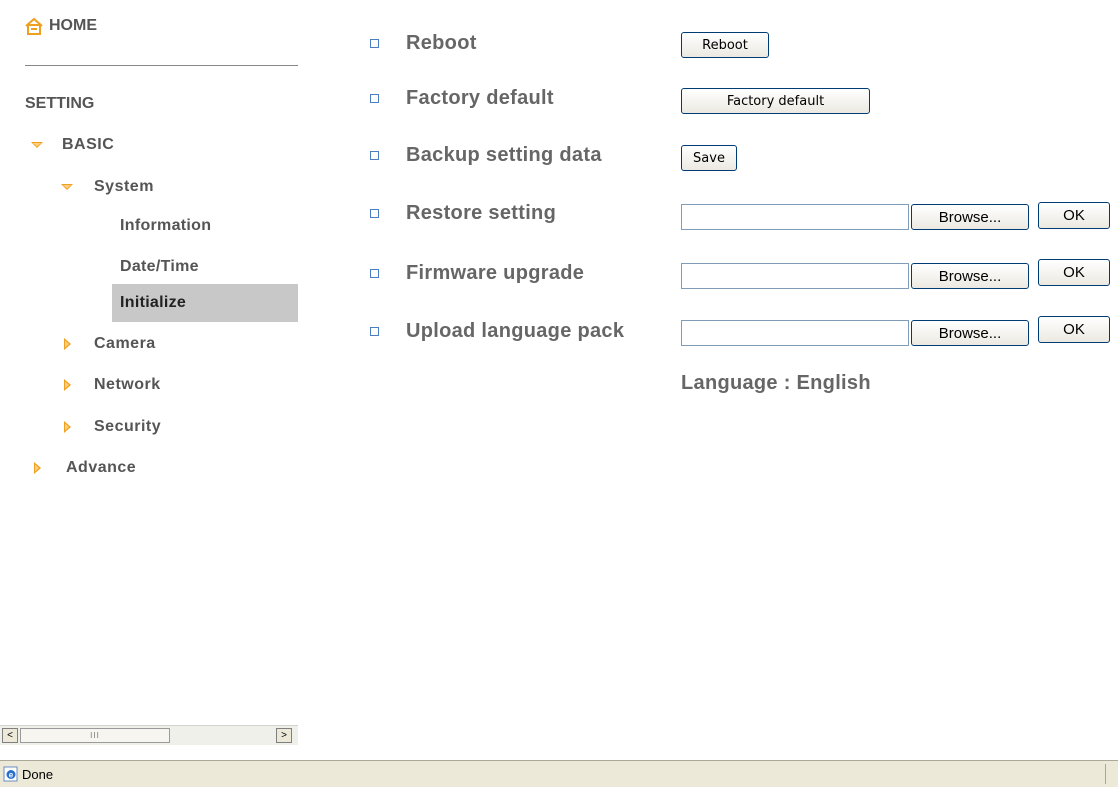  Describe the element at coordinates (159, 267) in the screenshot. I see `sidebar-item-datetime: Date/Time` at that location.